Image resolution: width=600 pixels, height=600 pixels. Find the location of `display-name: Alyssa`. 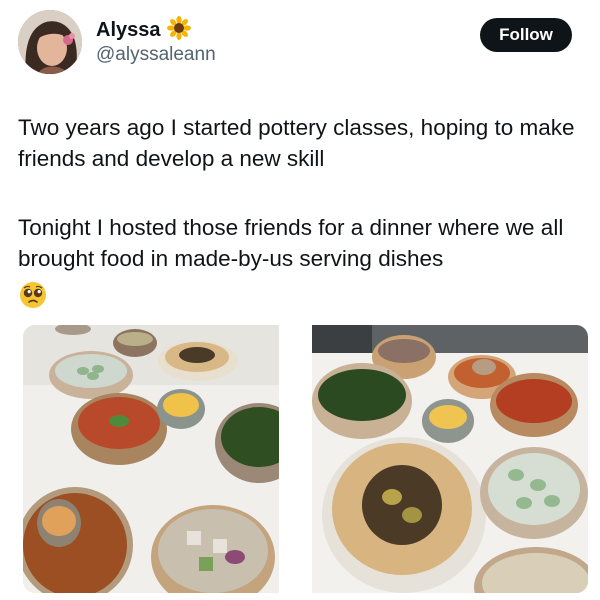

display-name: Alyssa is located at coordinates (128, 30).